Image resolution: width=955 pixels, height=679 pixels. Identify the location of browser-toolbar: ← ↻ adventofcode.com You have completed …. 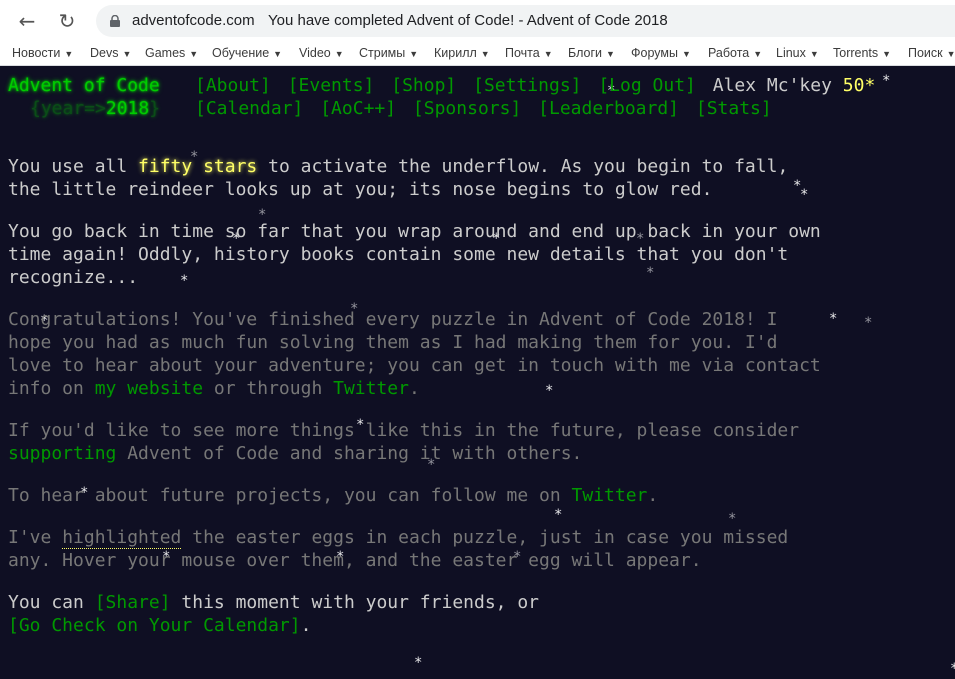
(477, 21).